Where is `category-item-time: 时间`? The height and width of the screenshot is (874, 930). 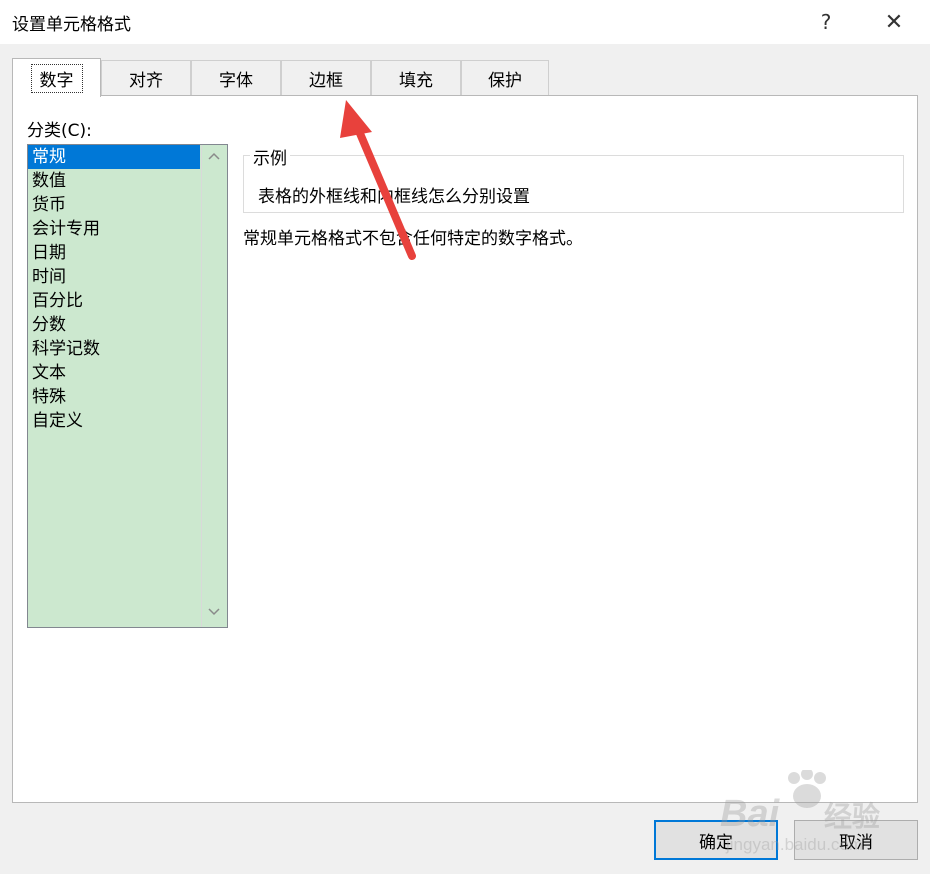
category-item-time: 时间 is located at coordinates (114, 277).